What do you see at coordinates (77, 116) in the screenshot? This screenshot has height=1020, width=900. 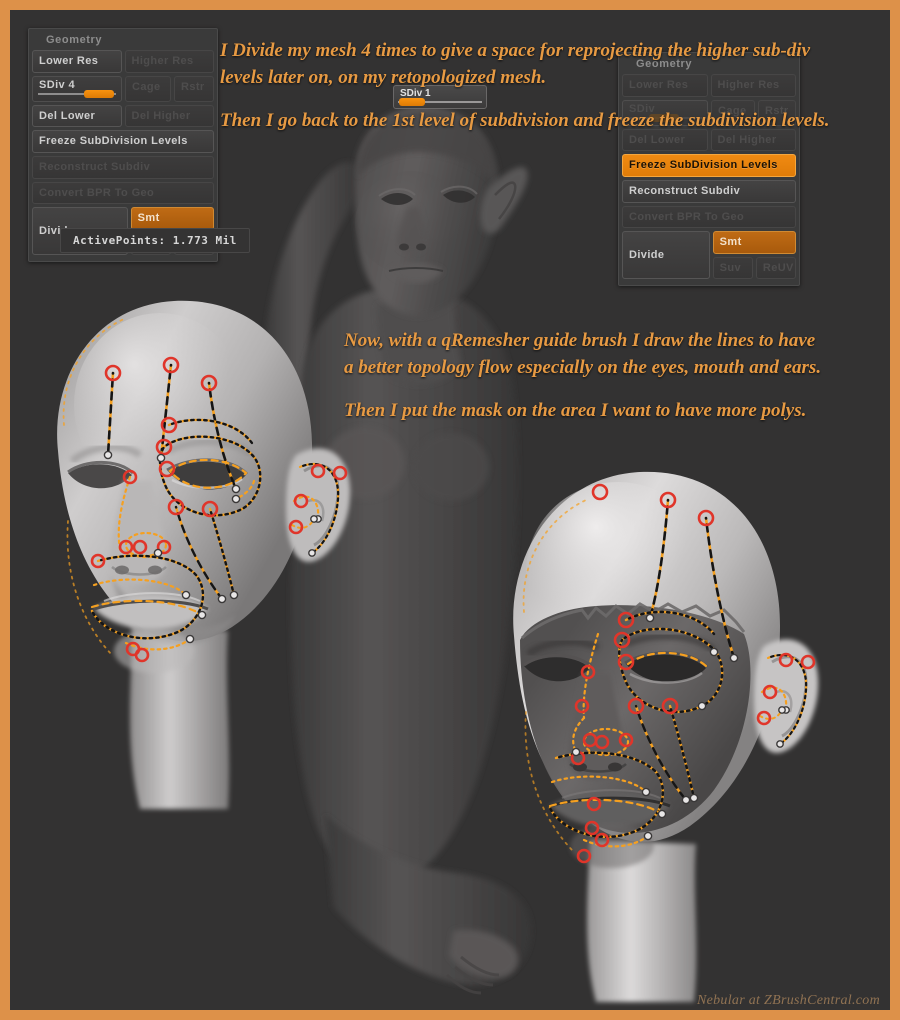 I see `del-lower-button-left: Del Lower` at bounding box center [77, 116].